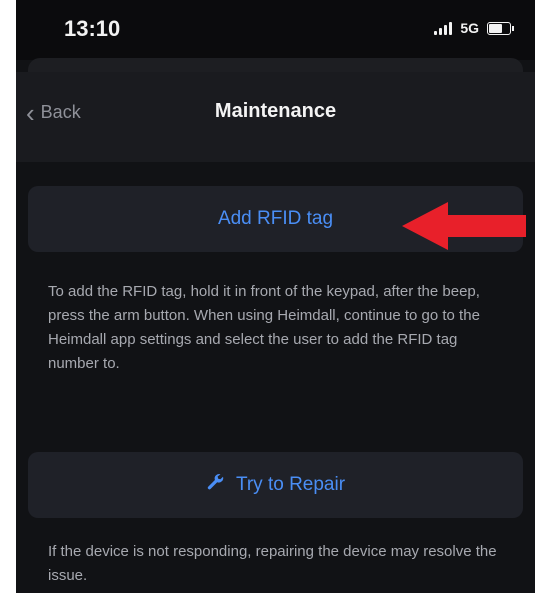 The height and width of the screenshot is (593, 551). I want to click on network-label: 5G, so click(469, 28).